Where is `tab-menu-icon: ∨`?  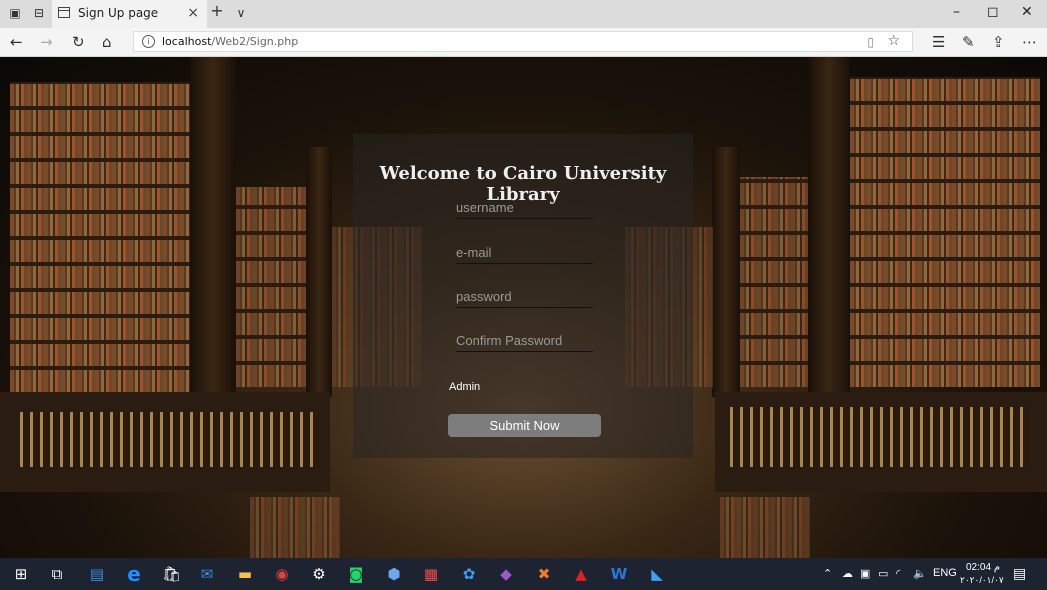
tab-menu-icon: ∨ is located at coordinates (241, 13).